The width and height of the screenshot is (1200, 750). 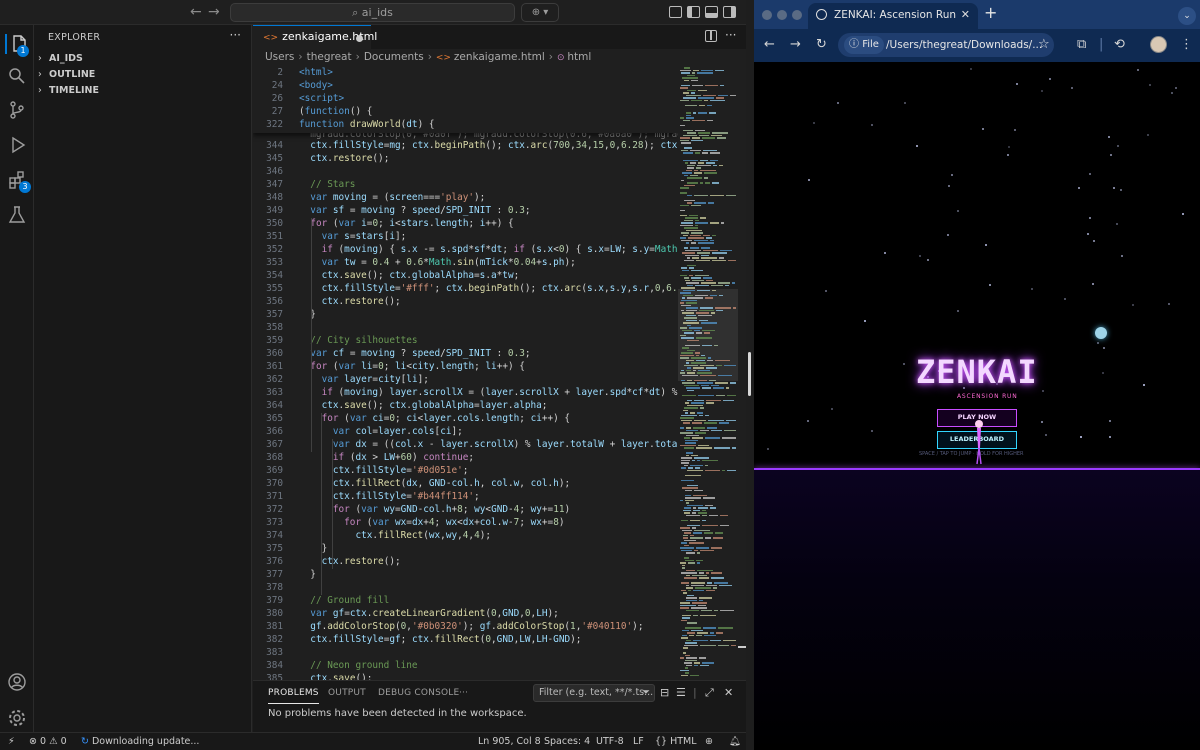 I want to click on extensions-puzzle-icon: ⧉, so click(x=1081, y=44).